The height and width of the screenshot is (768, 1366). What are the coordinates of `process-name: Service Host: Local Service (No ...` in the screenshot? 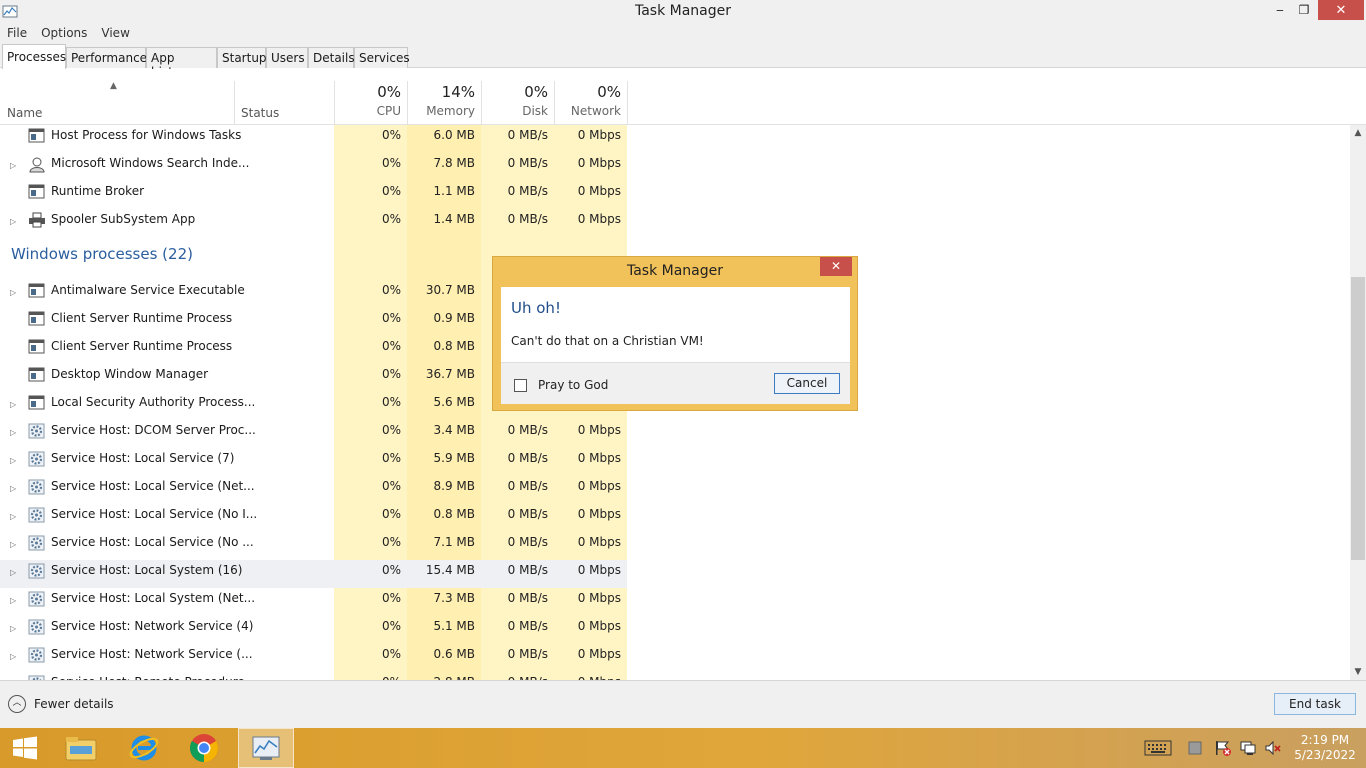 It's located at (152, 542).